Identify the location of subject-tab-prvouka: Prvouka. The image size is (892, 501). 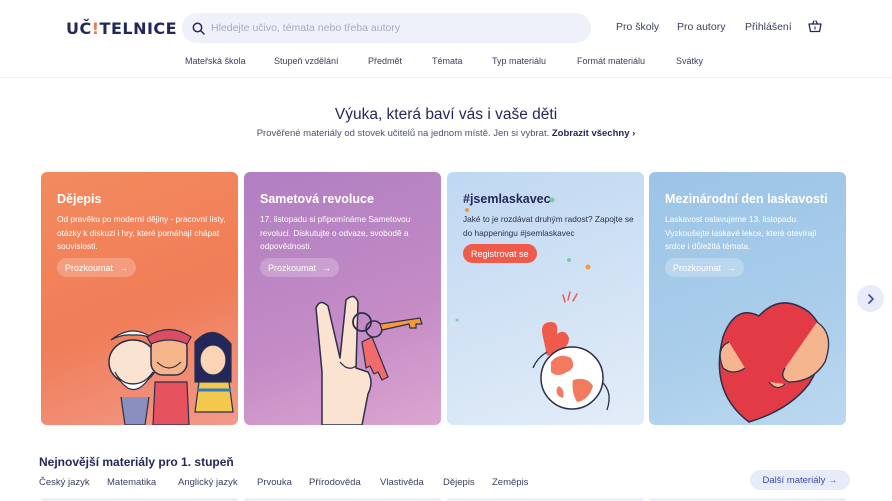
(274, 482).